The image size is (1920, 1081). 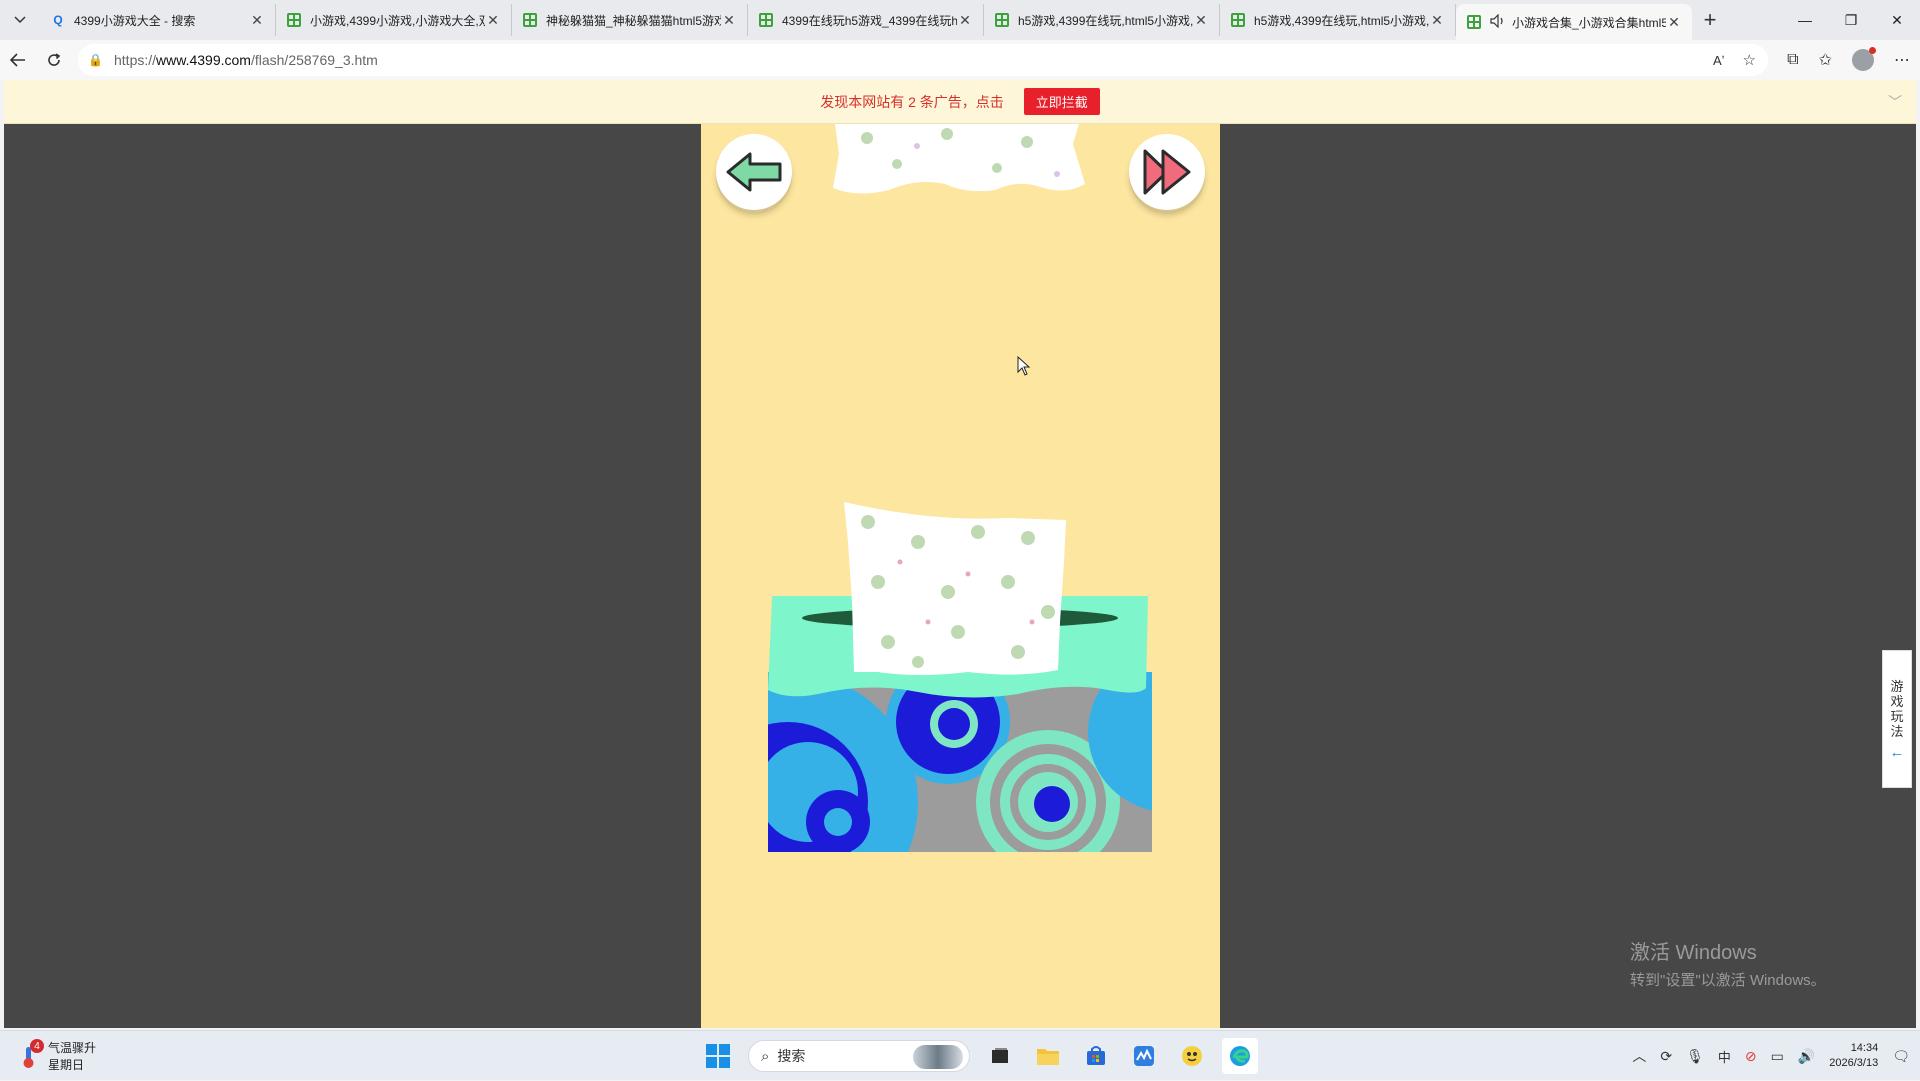 I want to click on store-icon, so click(x=1096, y=1056).